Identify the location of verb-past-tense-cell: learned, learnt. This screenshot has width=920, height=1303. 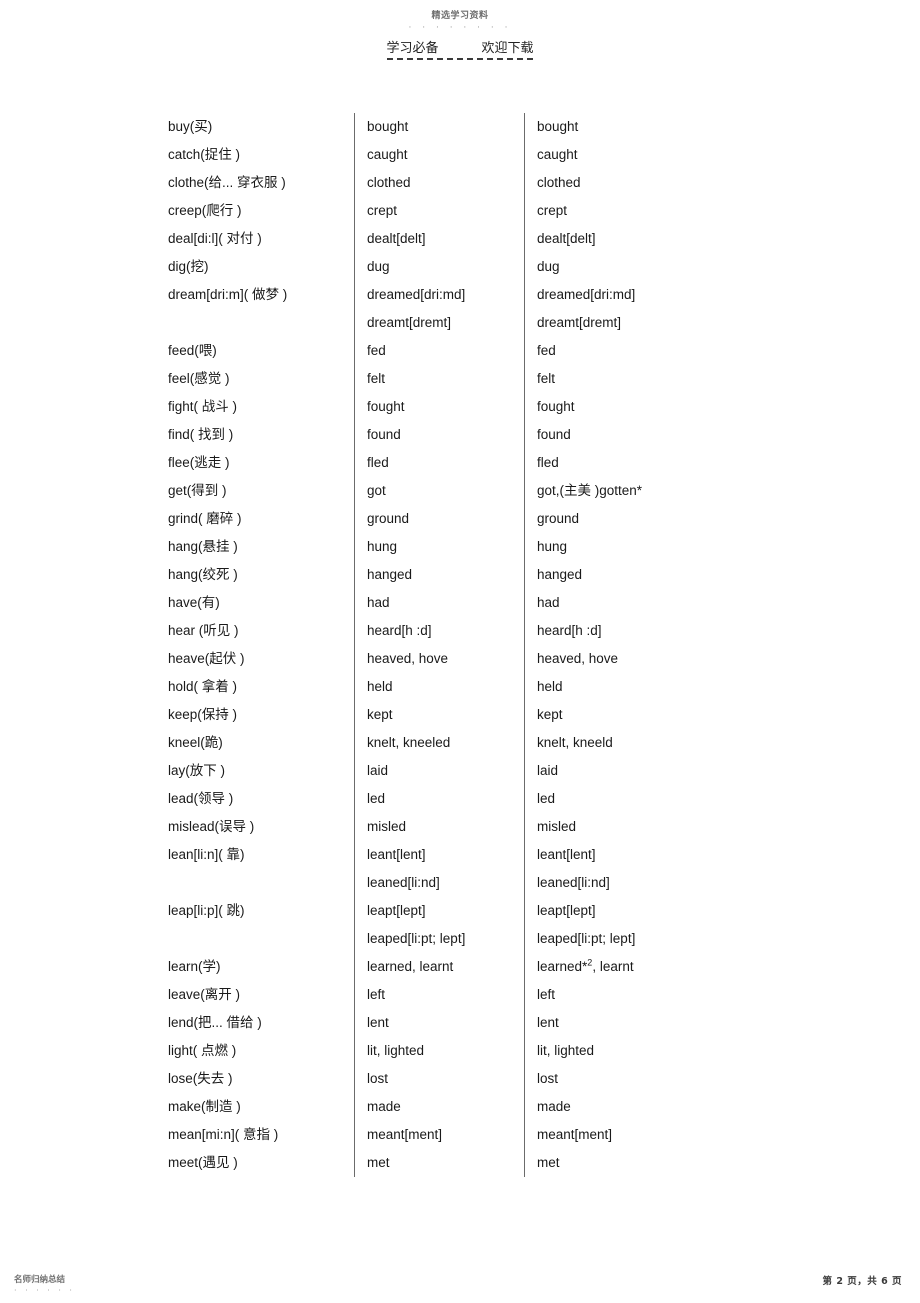
(439, 967).